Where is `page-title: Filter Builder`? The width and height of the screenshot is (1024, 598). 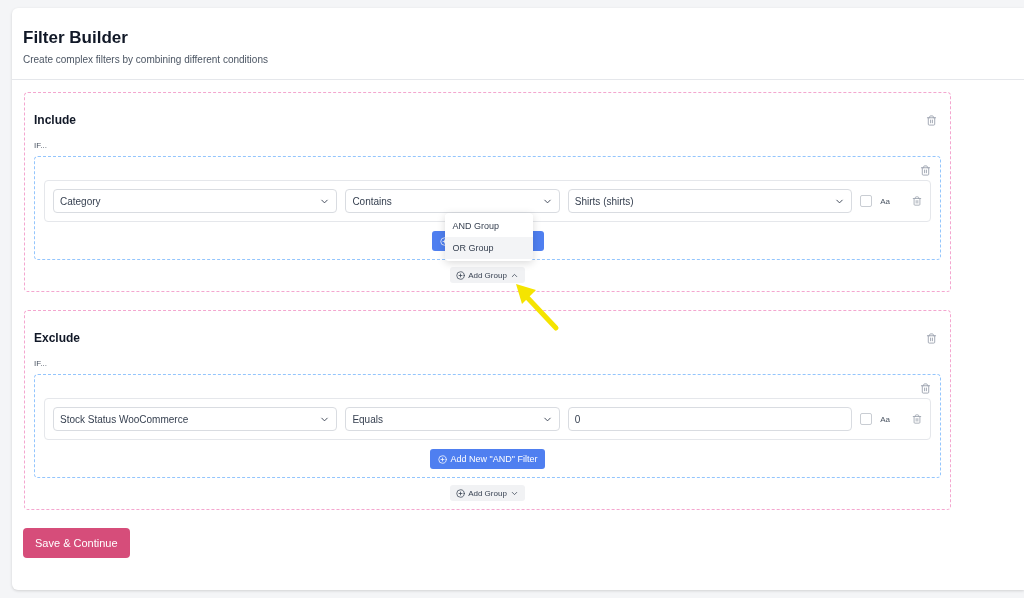 page-title: Filter Builder is located at coordinates (76, 38).